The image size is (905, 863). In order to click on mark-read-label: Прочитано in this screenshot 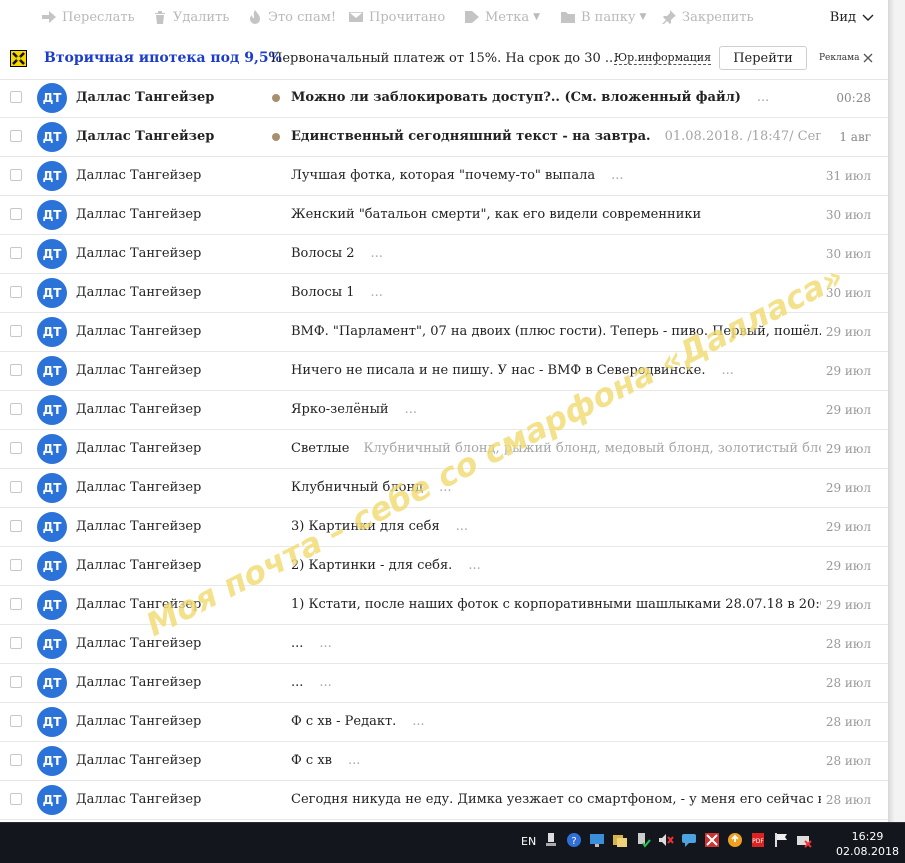, I will do `click(407, 17)`.